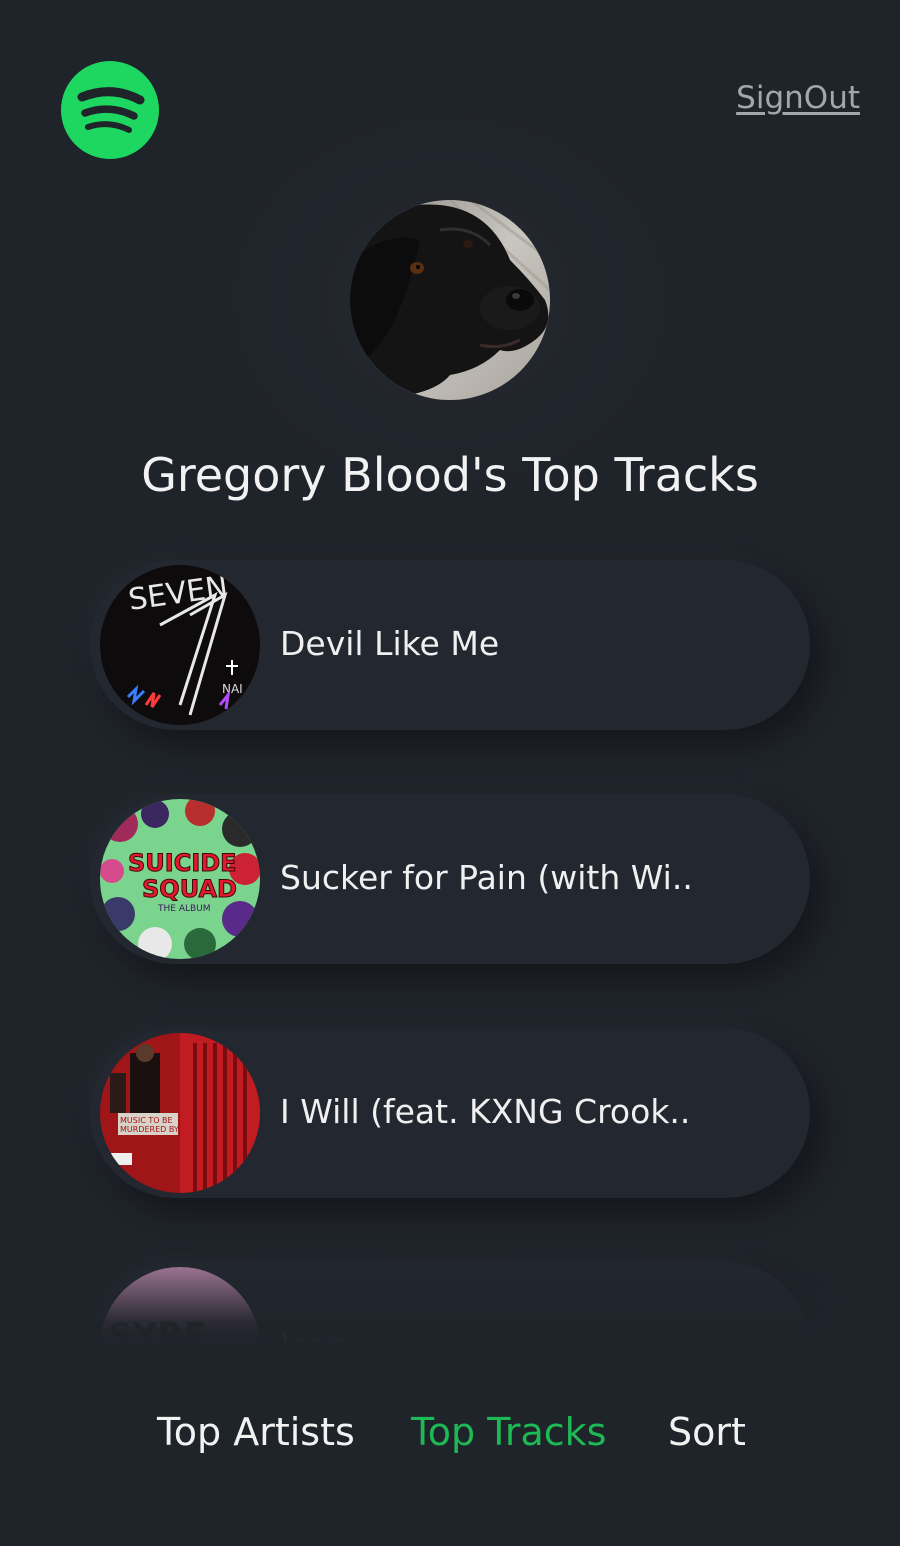 The image size is (900, 1546). Describe the element at coordinates (450, 300) in the screenshot. I see `profile-avatar` at that location.